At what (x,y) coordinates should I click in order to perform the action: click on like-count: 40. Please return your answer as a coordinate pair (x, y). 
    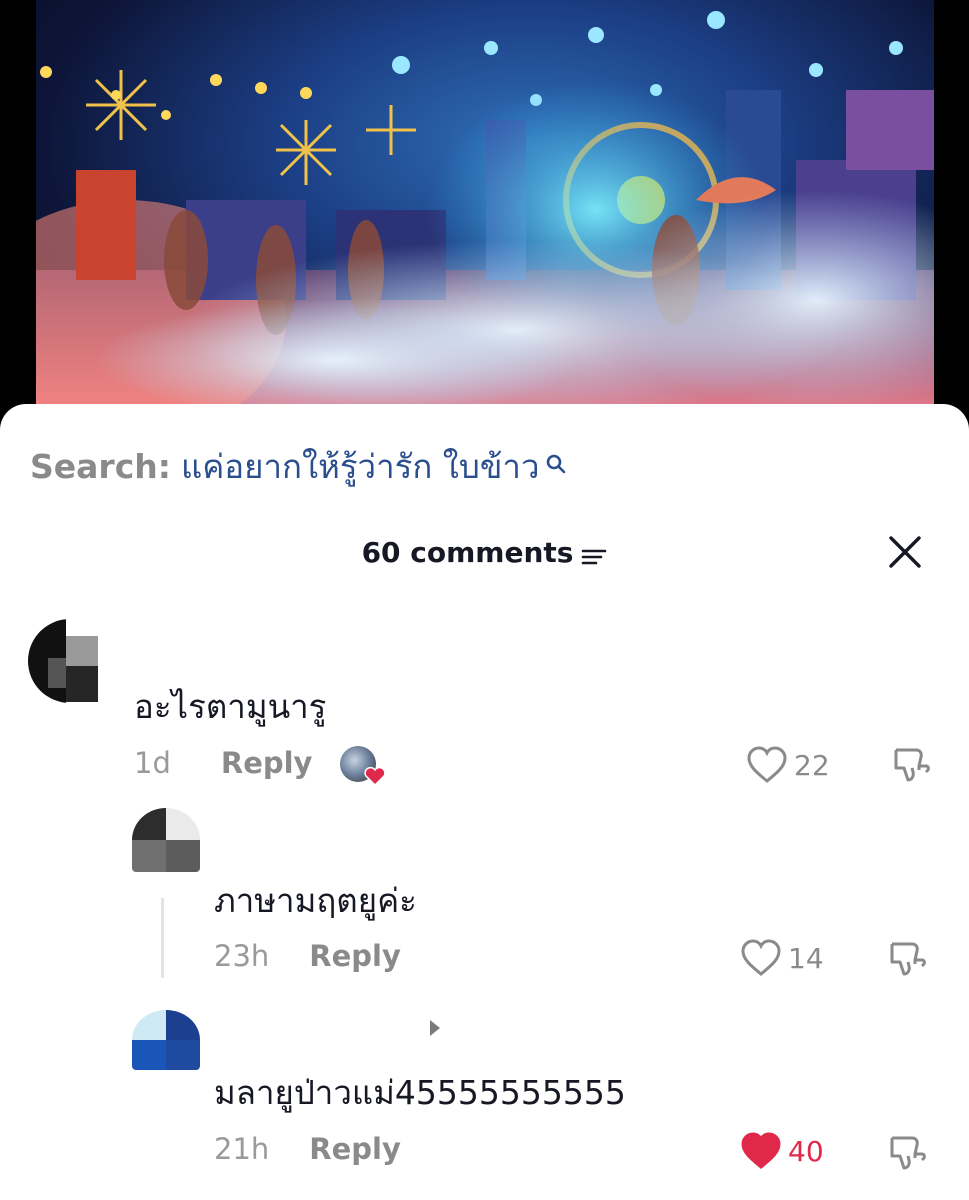
    Looking at the image, I should click on (806, 1151).